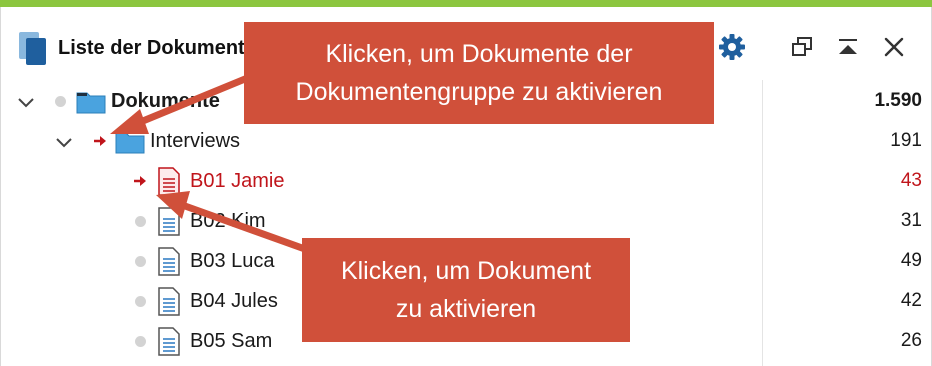 Image resolution: width=932 pixels, height=366 pixels. I want to click on gear-icon, so click(732, 47).